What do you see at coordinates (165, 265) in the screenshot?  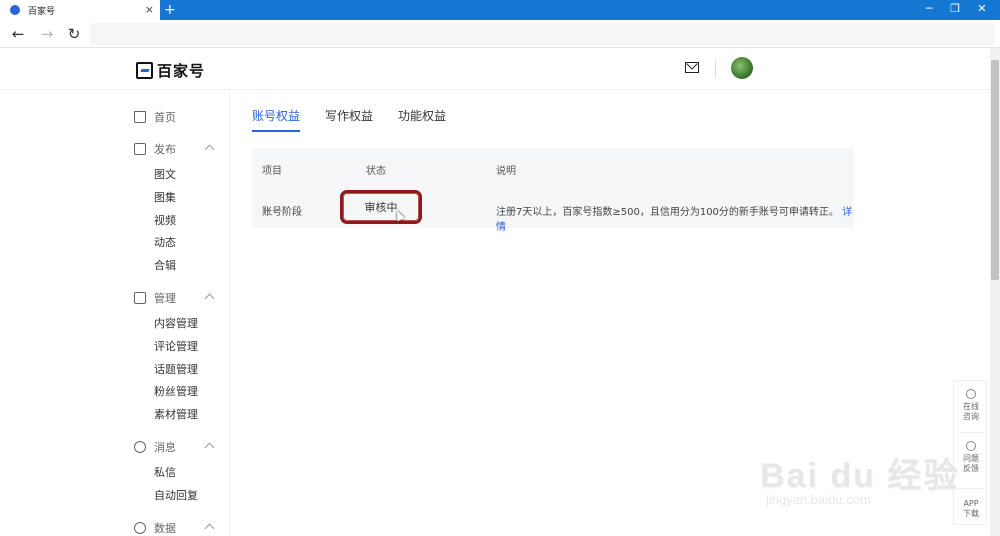 I see `sidebar-item-heji: 合辑` at bounding box center [165, 265].